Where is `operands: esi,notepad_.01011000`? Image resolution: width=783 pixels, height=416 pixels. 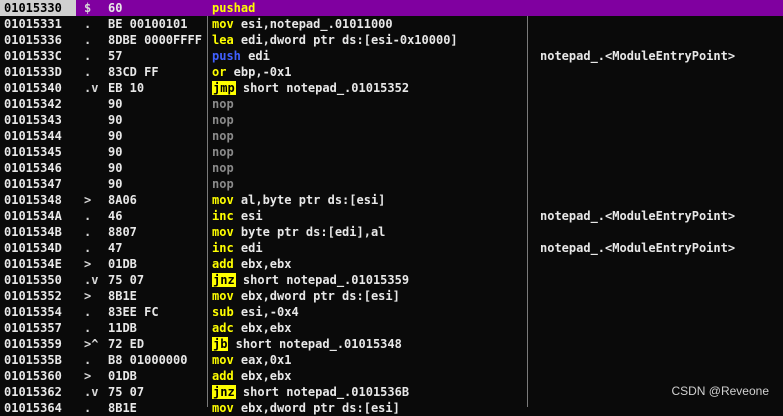 operands: esi,notepad_.01011000 is located at coordinates (313, 24).